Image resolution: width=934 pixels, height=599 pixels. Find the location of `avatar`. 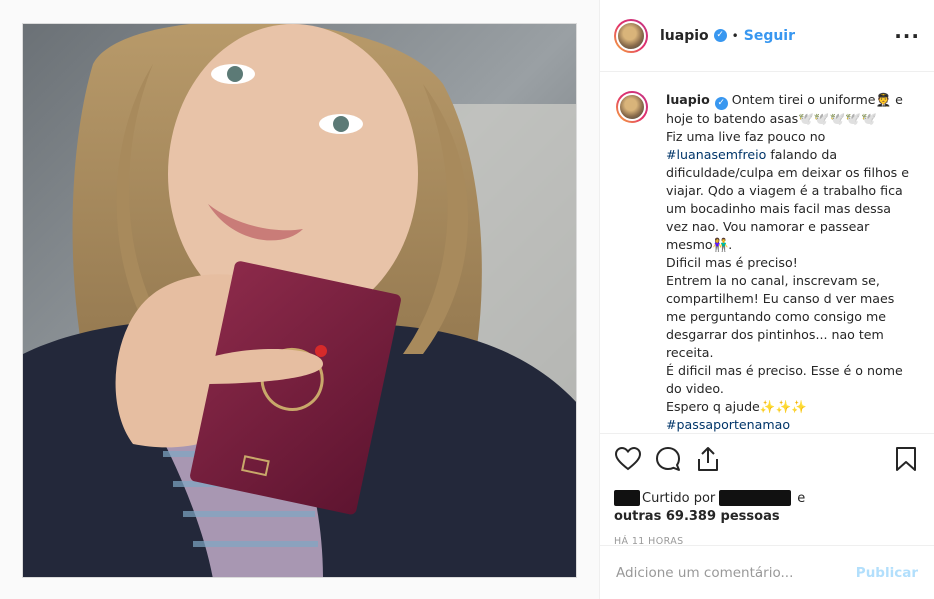

avatar is located at coordinates (631, 35).